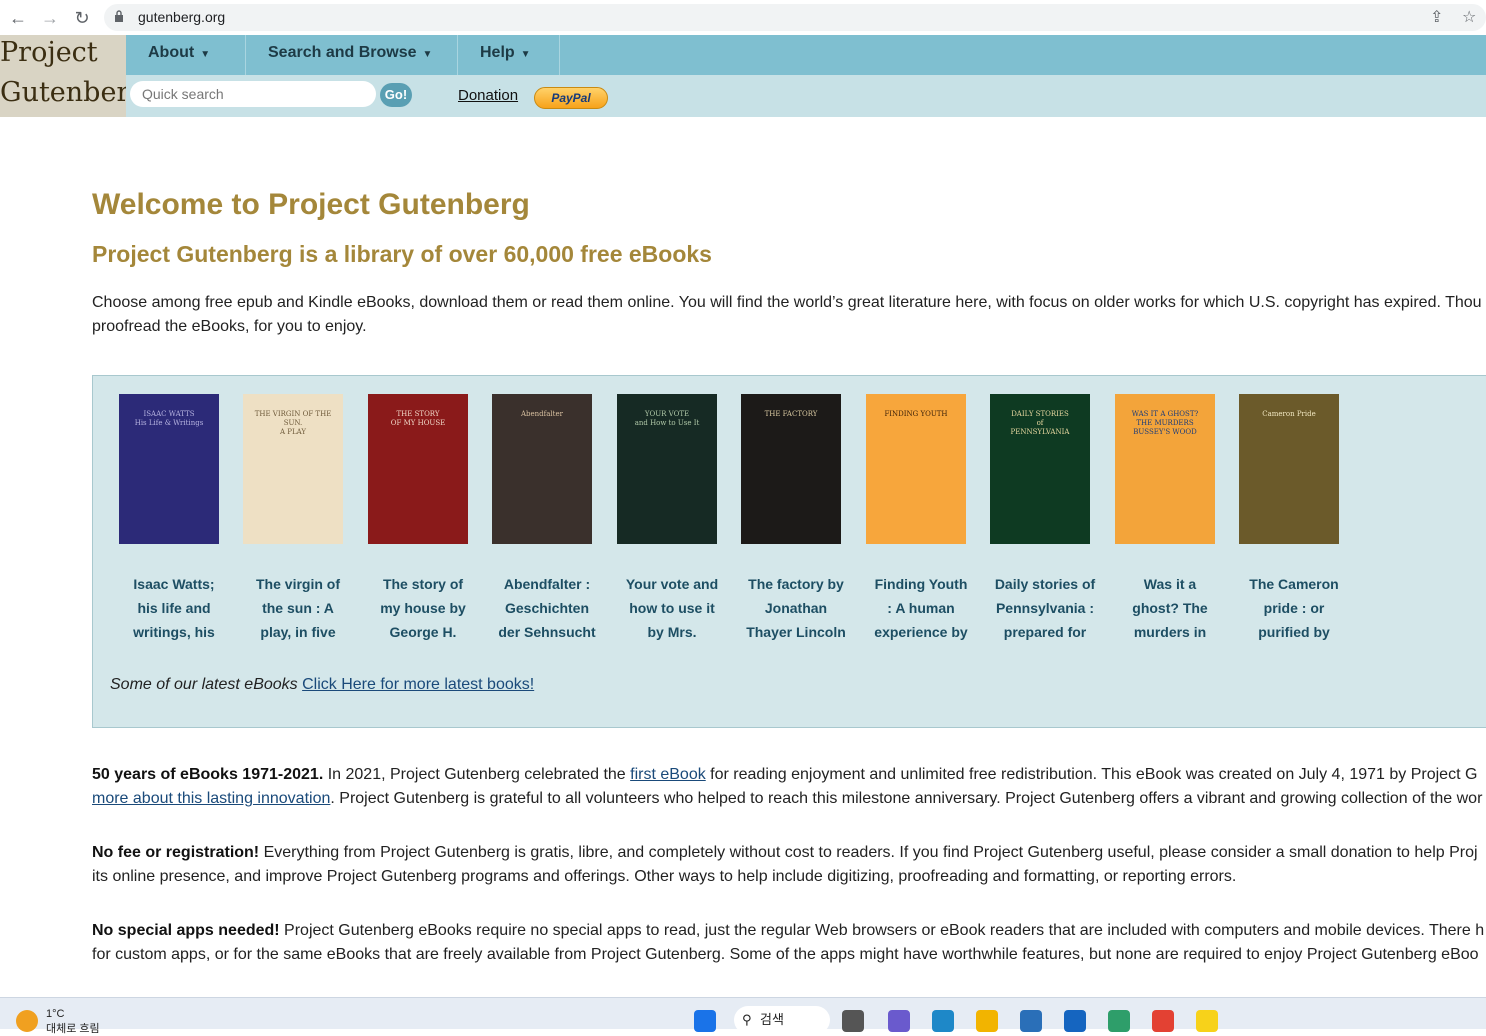 The height and width of the screenshot is (1036, 1486). What do you see at coordinates (488, 95) in the screenshot?
I see `donation-link: Donation` at bounding box center [488, 95].